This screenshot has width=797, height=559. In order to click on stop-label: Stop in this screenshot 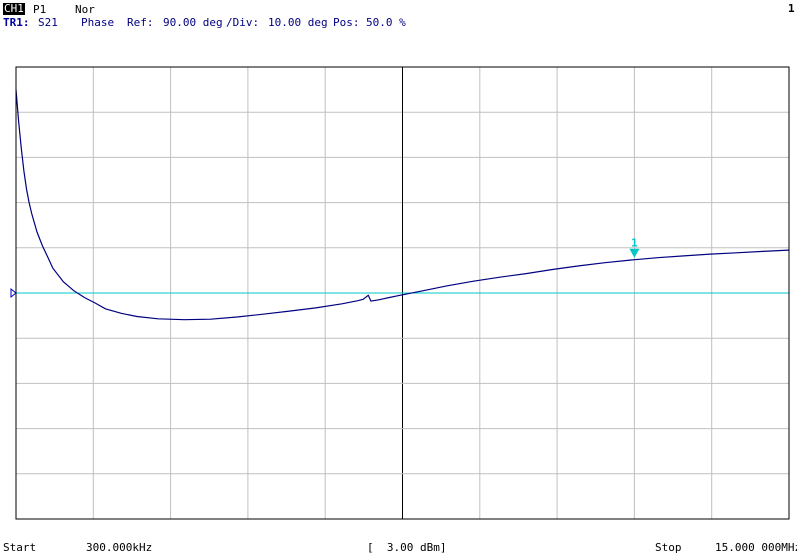, I will do `click(668, 547)`.